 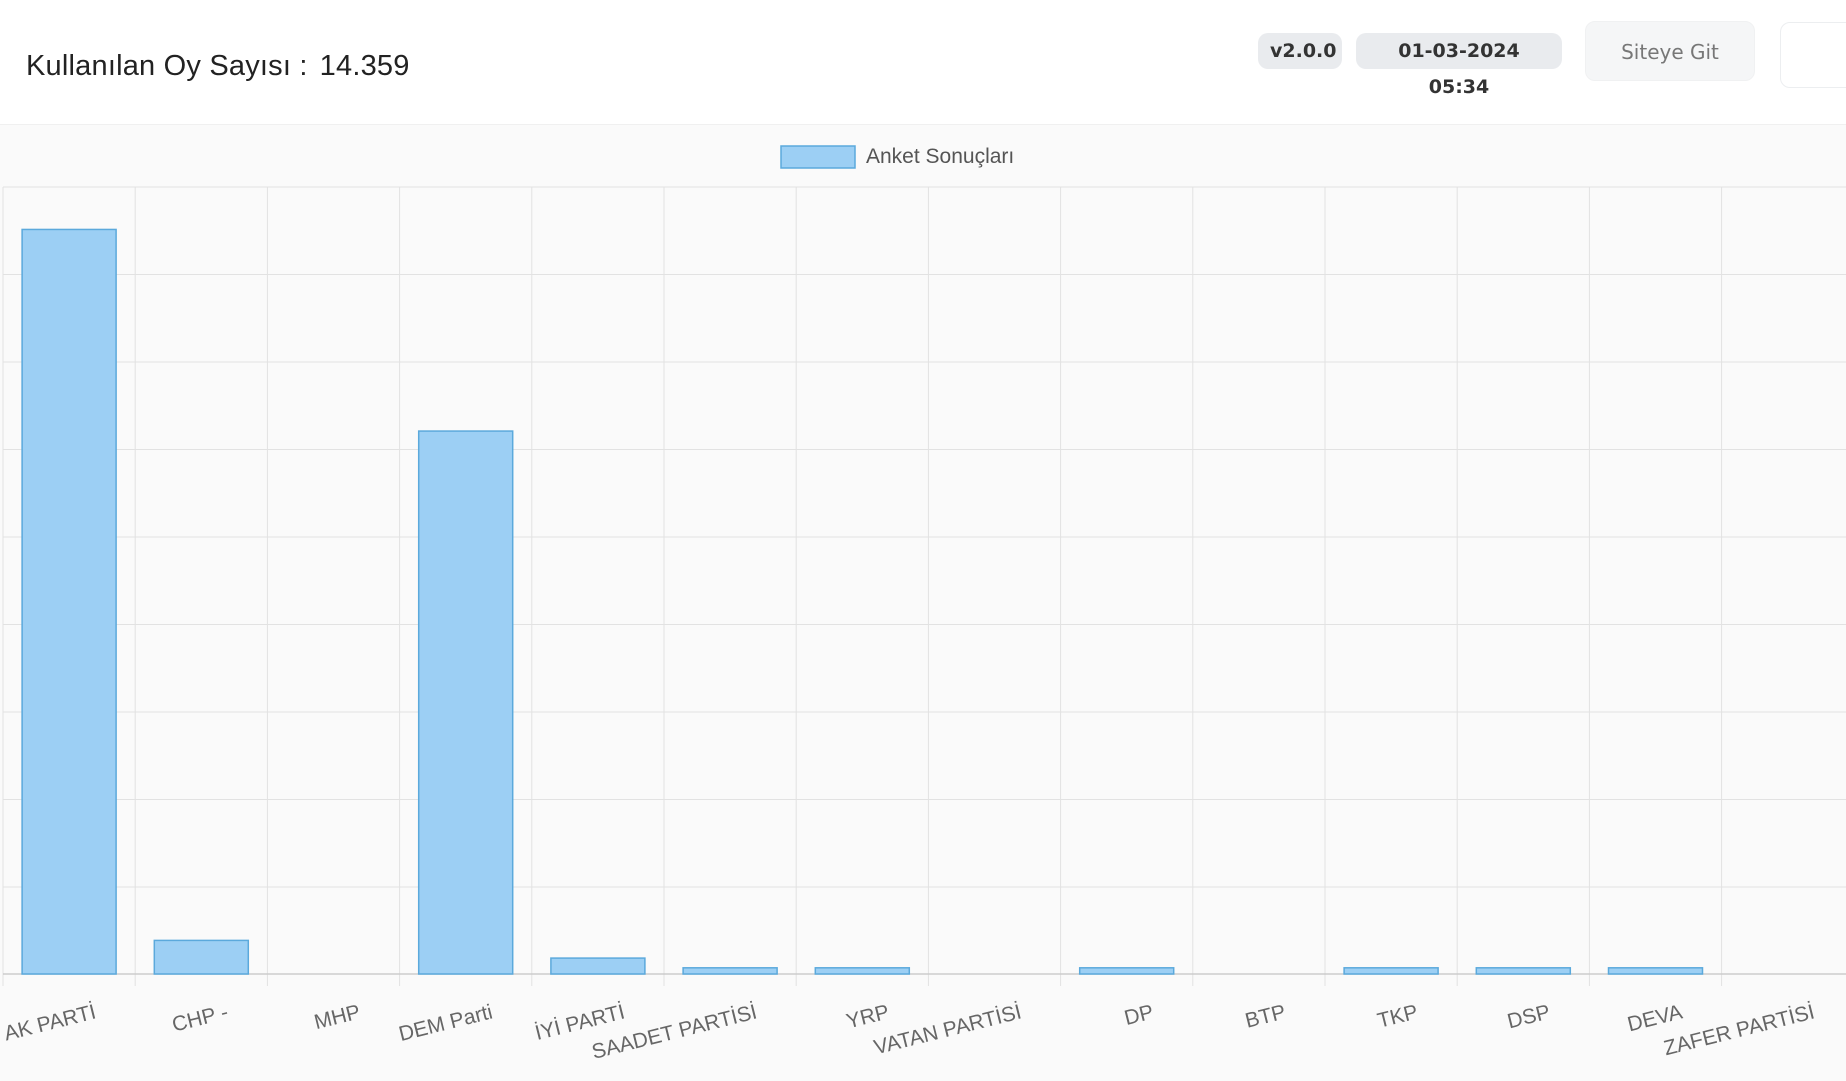 What do you see at coordinates (867, 1017) in the screenshot?
I see `x-tick-label-6: YRP` at bounding box center [867, 1017].